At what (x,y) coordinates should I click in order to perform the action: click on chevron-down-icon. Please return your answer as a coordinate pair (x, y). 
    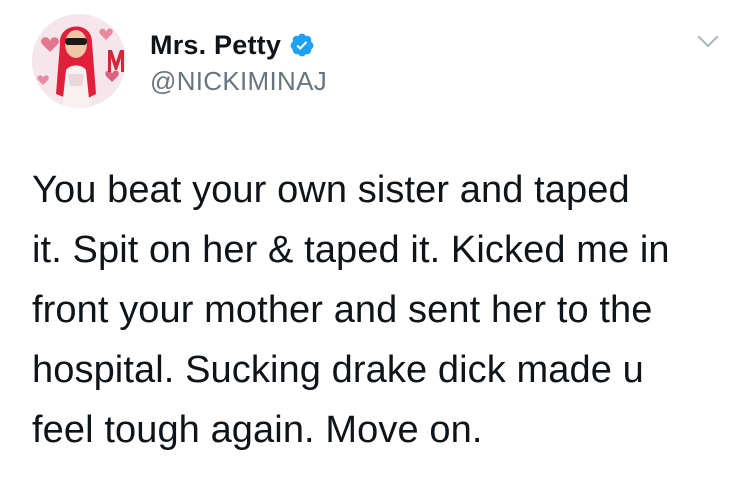
    Looking at the image, I should click on (708, 42).